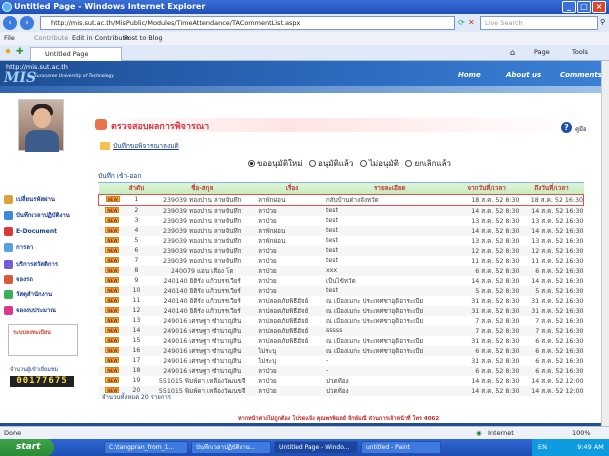 Image resolution: width=609 pixels, height=456 pixels. Describe the element at coordinates (389, 330) in the screenshot. I see `cell-detail: sssss` at that location.